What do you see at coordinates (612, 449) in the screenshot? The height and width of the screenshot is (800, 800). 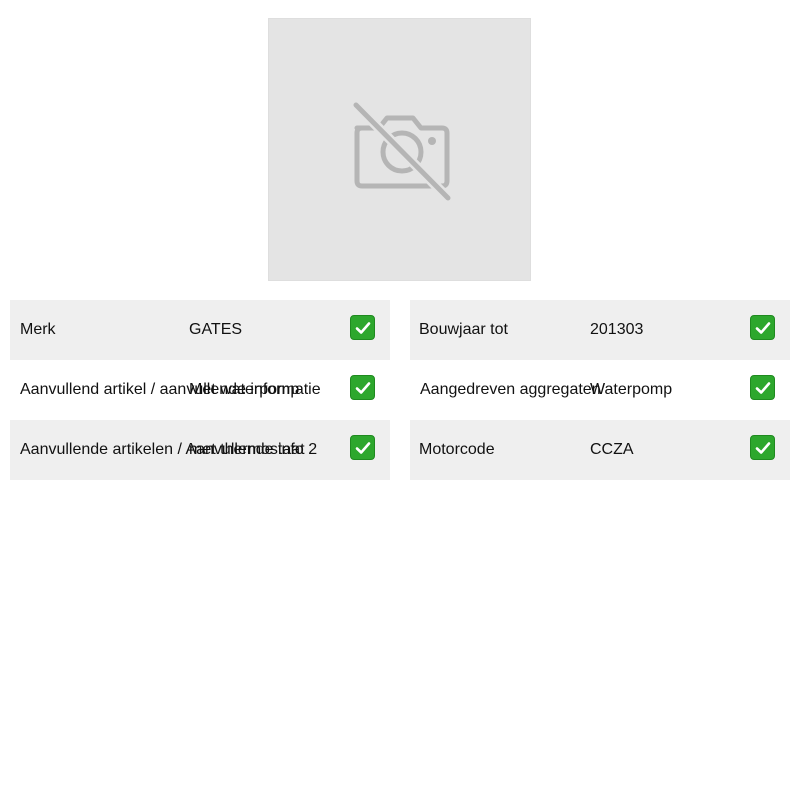 I see `spec-value: CCZA` at bounding box center [612, 449].